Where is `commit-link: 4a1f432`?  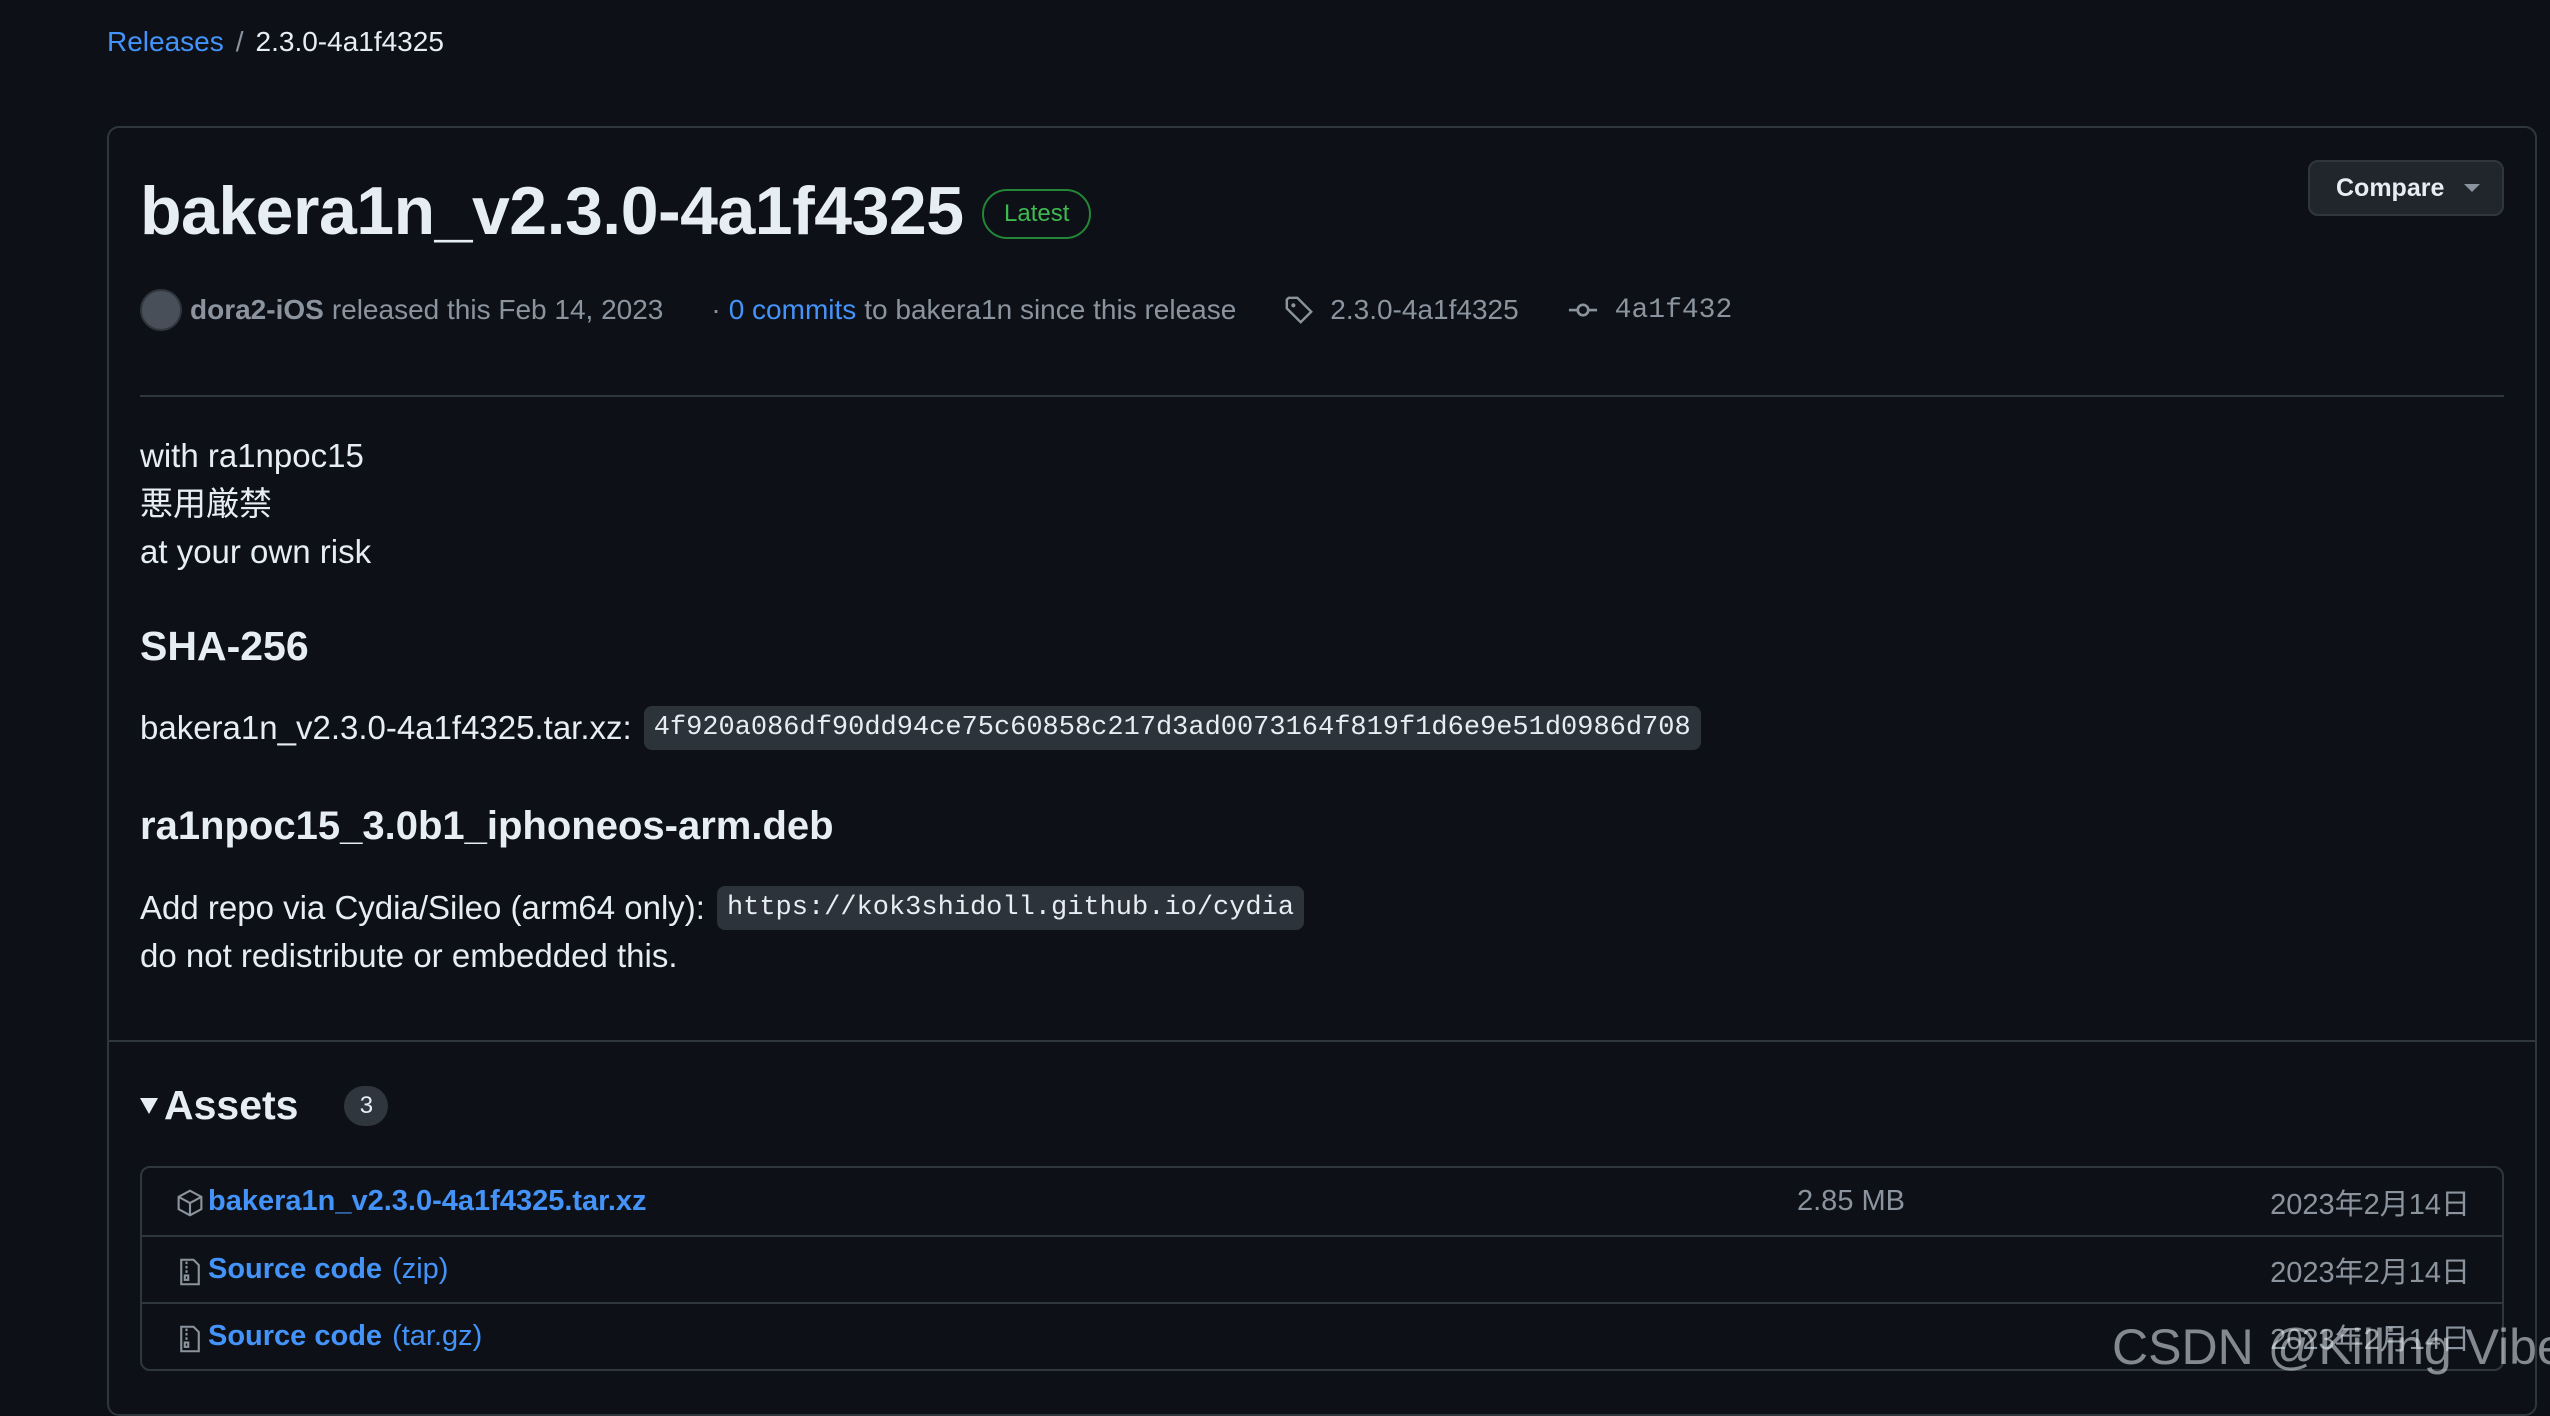
commit-link: 4a1f432 is located at coordinates (1650, 310).